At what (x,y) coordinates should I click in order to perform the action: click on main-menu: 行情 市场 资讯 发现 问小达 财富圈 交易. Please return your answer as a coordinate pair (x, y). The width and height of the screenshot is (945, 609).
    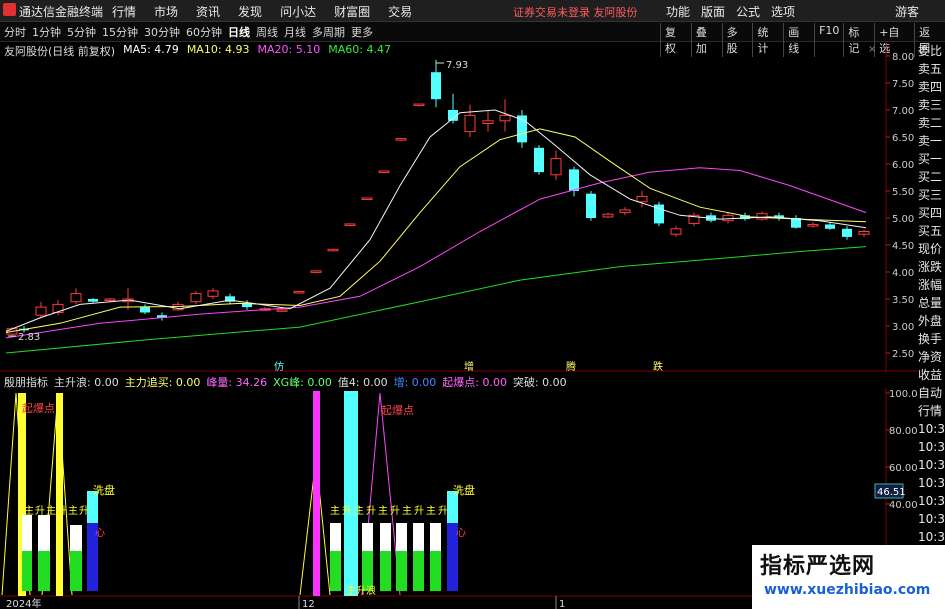
    Looking at the image, I should click on (262, 11).